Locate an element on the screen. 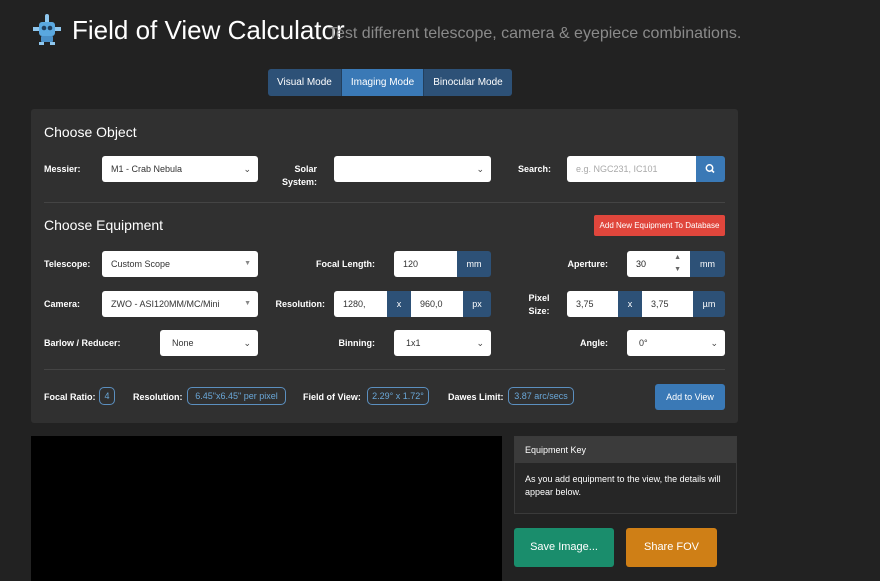 This screenshot has height=581, width=880. camera-value: ZWO - ASI120MM/MC/Mini is located at coordinates (165, 304).